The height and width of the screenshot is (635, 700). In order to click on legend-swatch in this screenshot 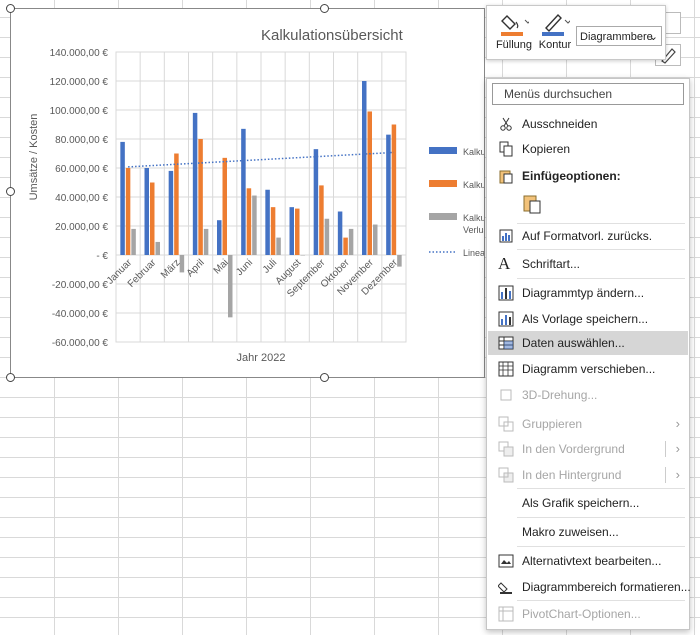, I will do `click(443, 150)`.